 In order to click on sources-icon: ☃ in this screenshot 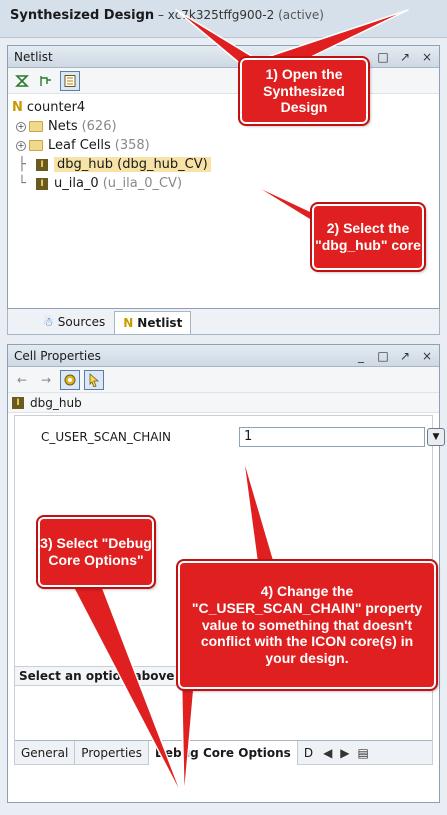, I will do `click(48, 322)`.